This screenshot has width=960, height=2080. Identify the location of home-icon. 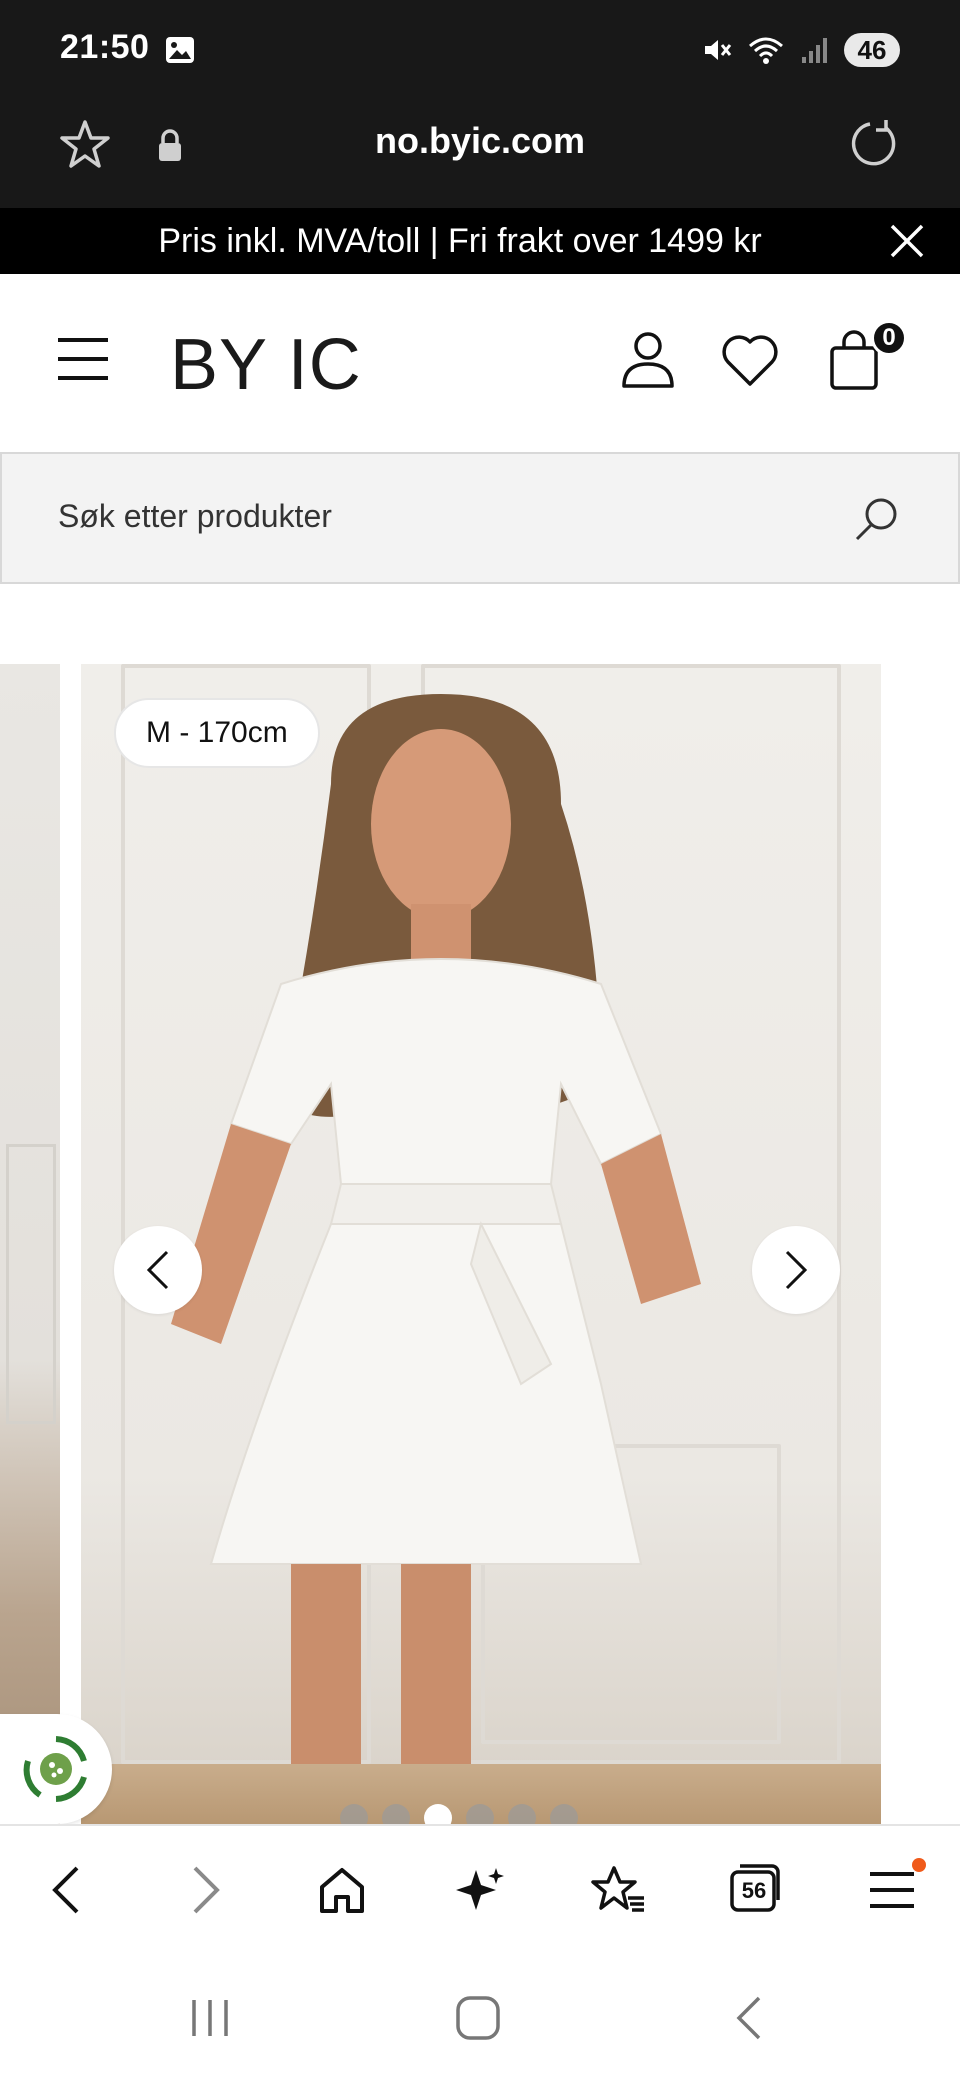
(342, 1890).